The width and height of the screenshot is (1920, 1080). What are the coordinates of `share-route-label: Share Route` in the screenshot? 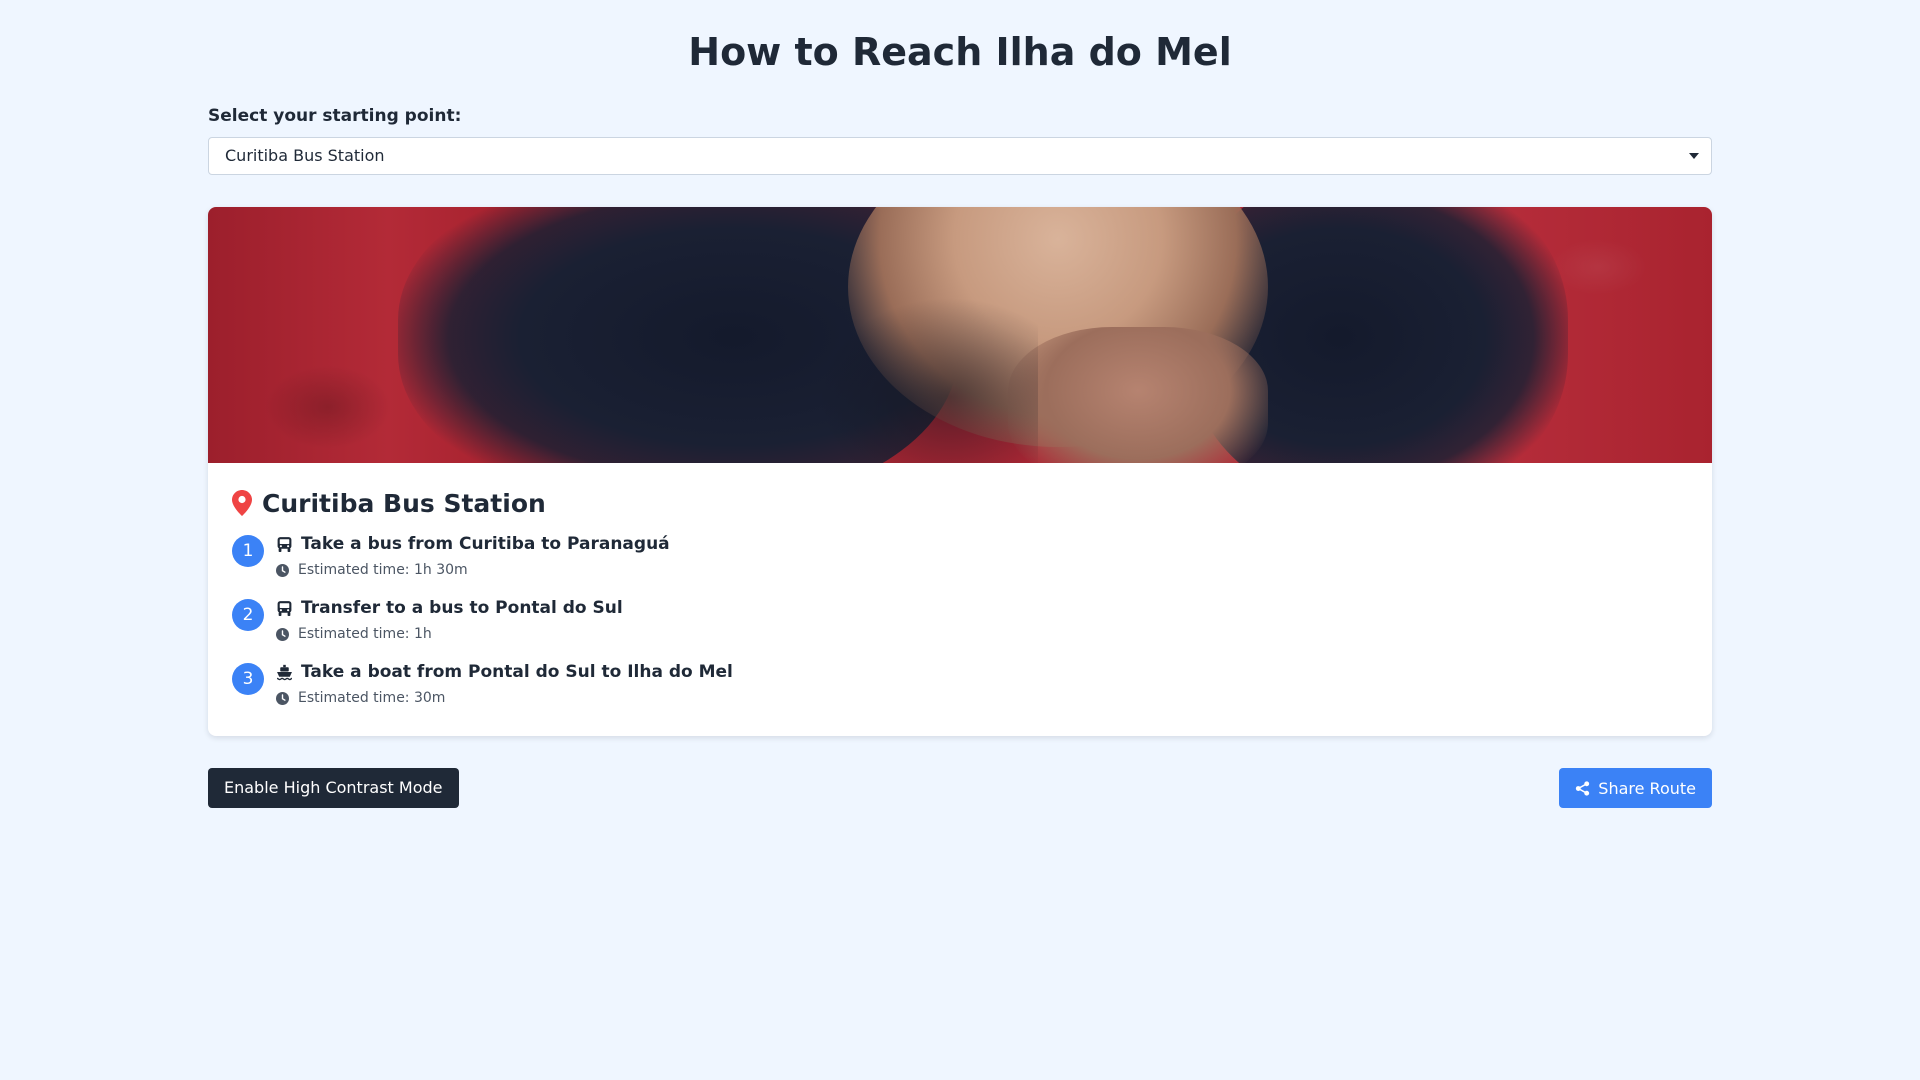 It's located at (1647, 788).